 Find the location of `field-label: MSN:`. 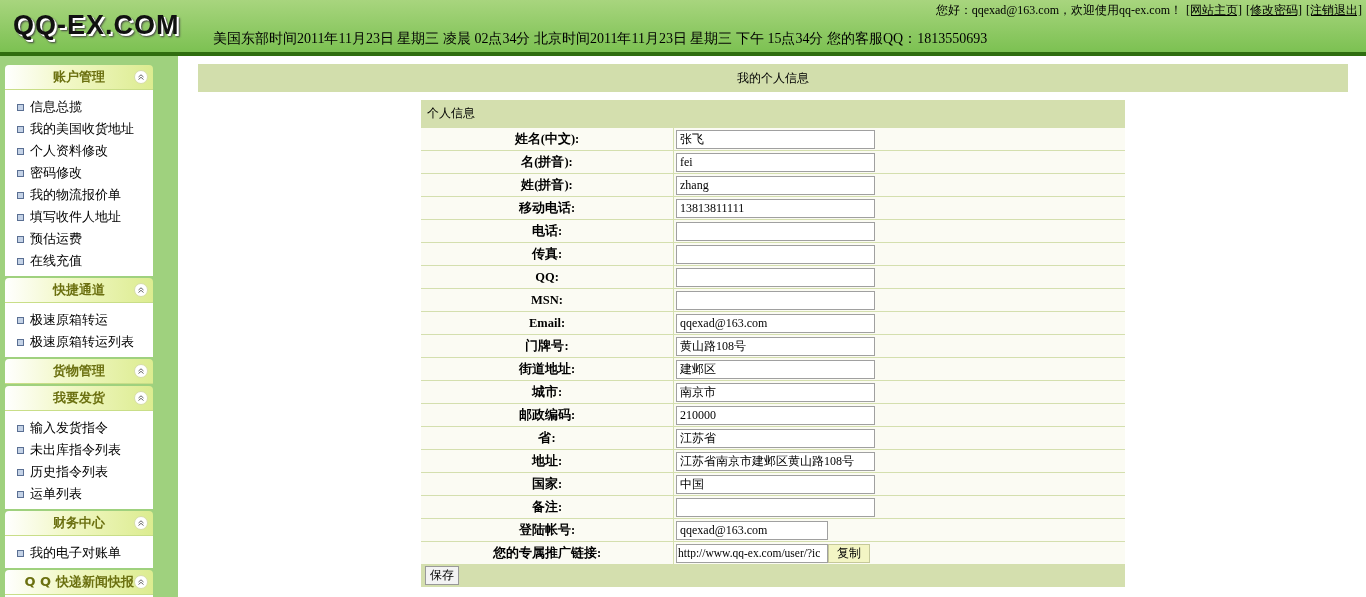

field-label: MSN: is located at coordinates (547, 300).